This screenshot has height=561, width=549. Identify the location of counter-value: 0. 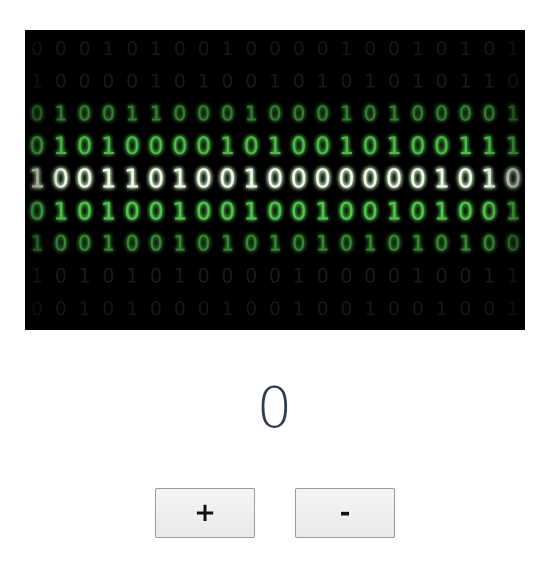
(274, 408).